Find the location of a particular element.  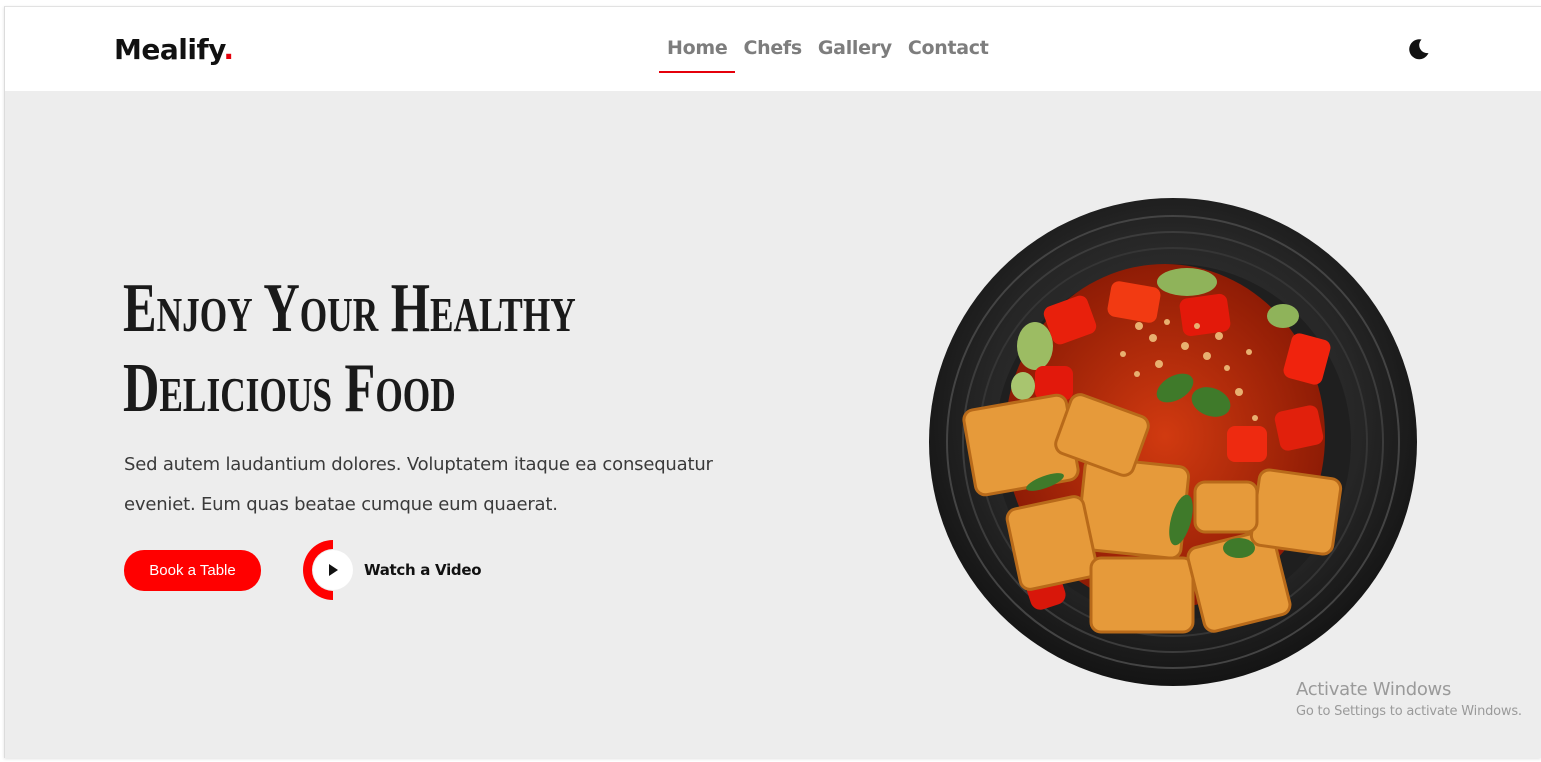

watermark-title: Activate Windows is located at coordinates (1374, 689).